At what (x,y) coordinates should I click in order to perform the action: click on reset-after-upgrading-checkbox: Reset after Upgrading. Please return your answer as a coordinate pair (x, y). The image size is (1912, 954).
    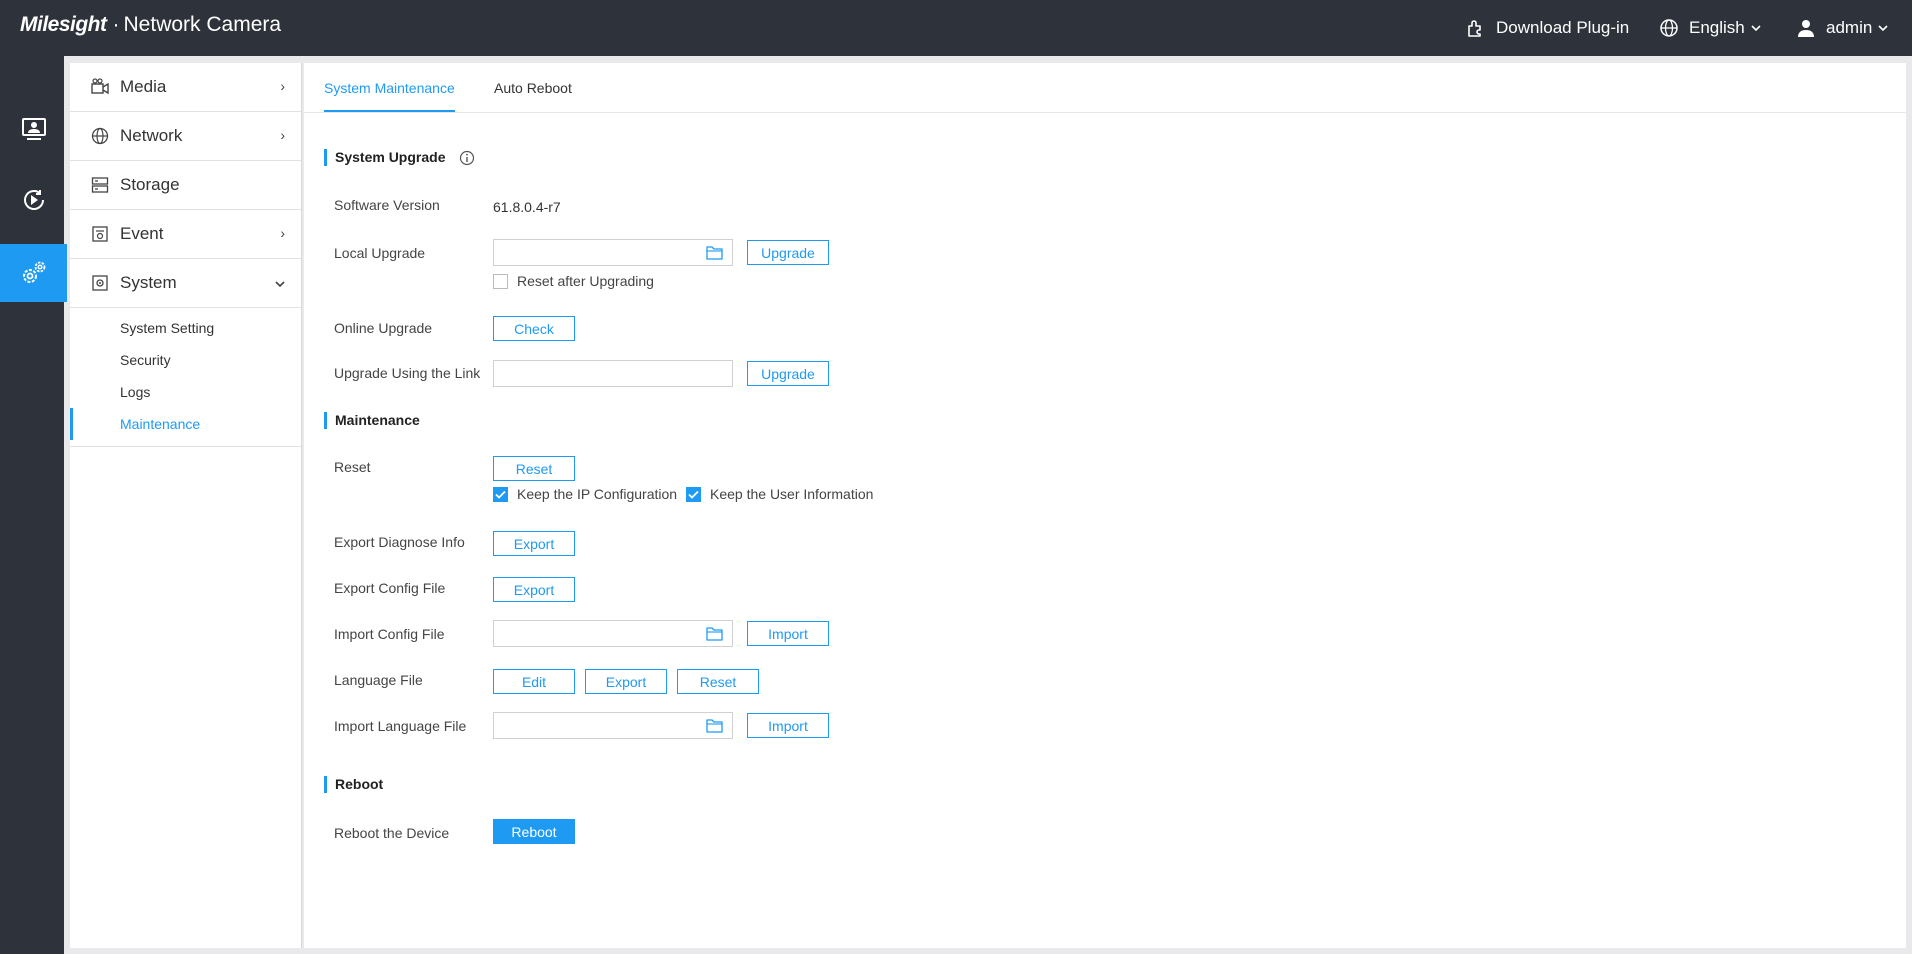
    Looking at the image, I should click on (573, 281).